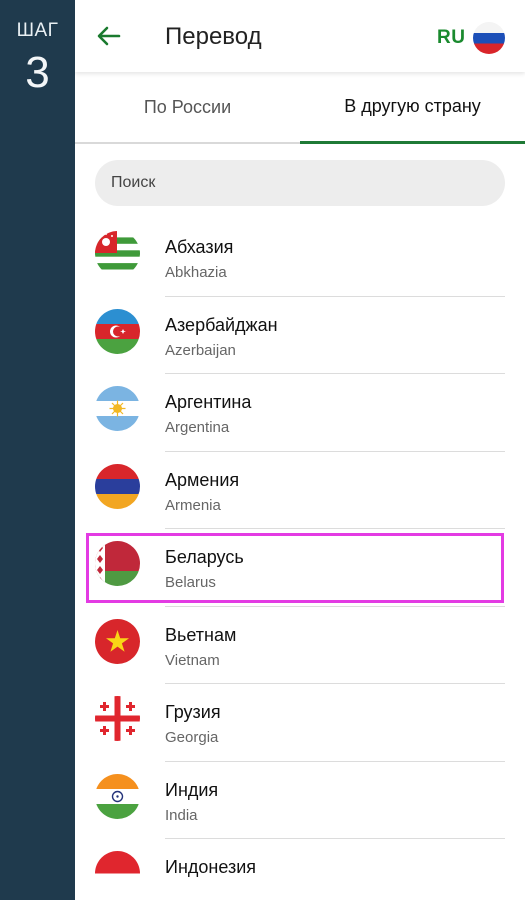 Image resolution: width=525 pixels, height=900 pixels. What do you see at coordinates (117, 718) in the screenshot?
I see `georgia-flag-icon` at bounding box center [117, 718].